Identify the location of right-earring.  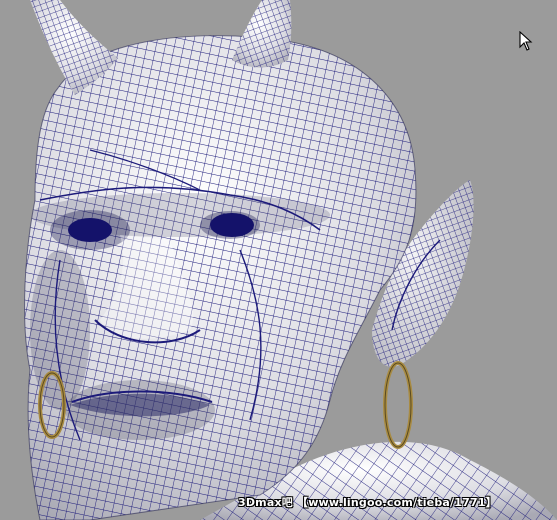
(398, 405).